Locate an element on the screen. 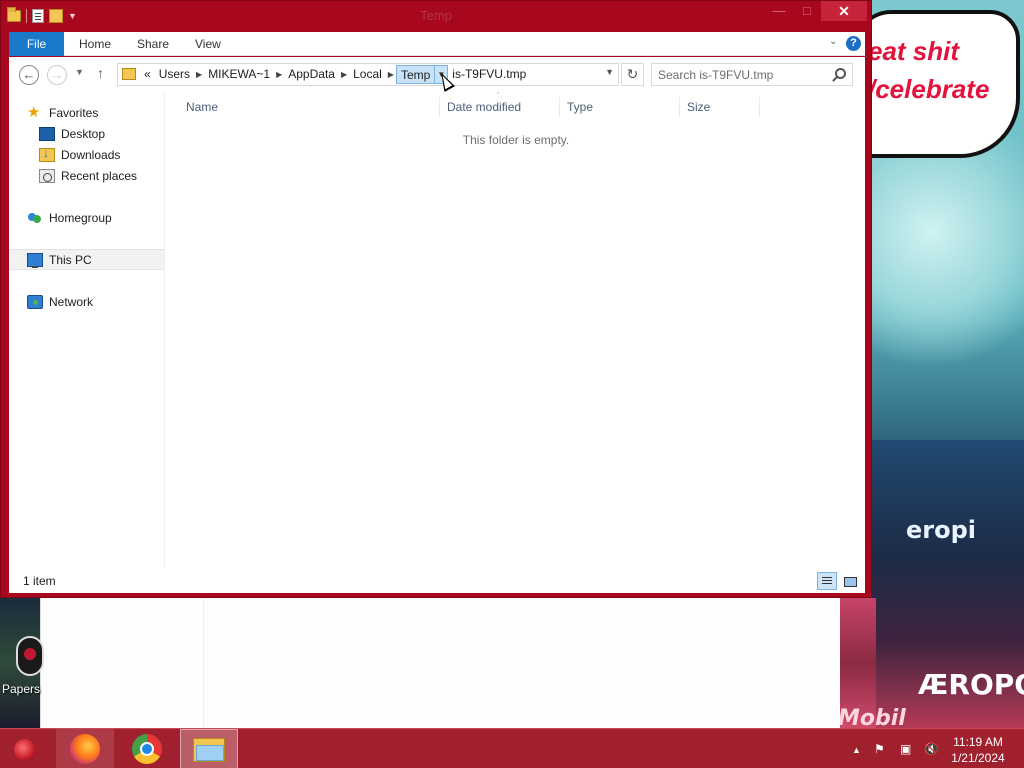 Image resolution: width=1024 pixels, height=768 pixels. network-status-icon: ▣ is located at coordinates (905, 749).